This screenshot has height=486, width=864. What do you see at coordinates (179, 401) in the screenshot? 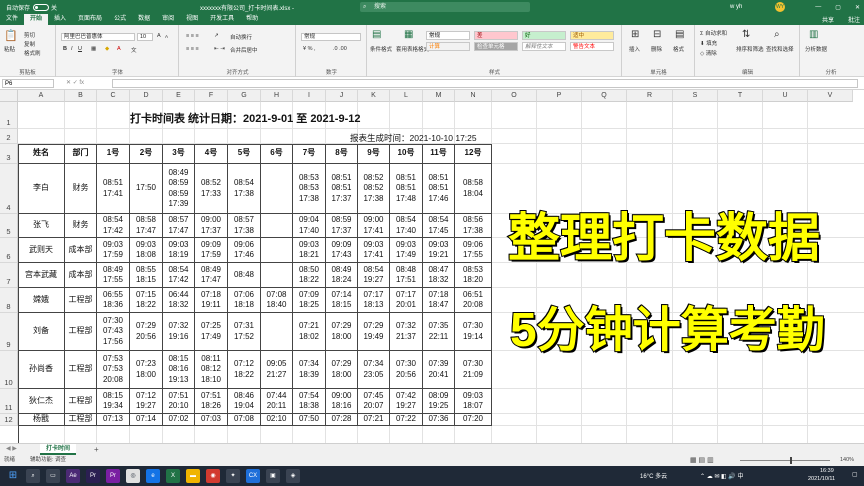
I see `punch-time-cell: 07:51 20:10` at bounding box center [179, 401].